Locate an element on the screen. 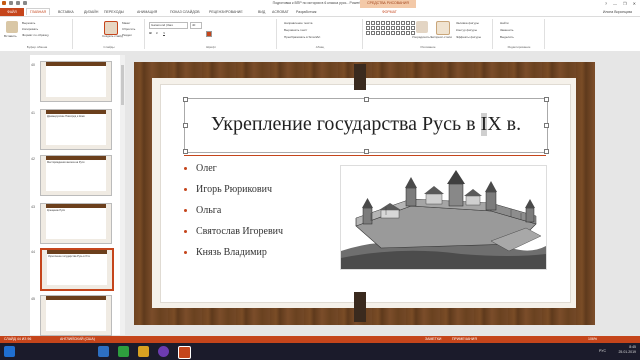 The image size is (640, 360). reset-button: Сбросить is located at coordinates (128, 29).